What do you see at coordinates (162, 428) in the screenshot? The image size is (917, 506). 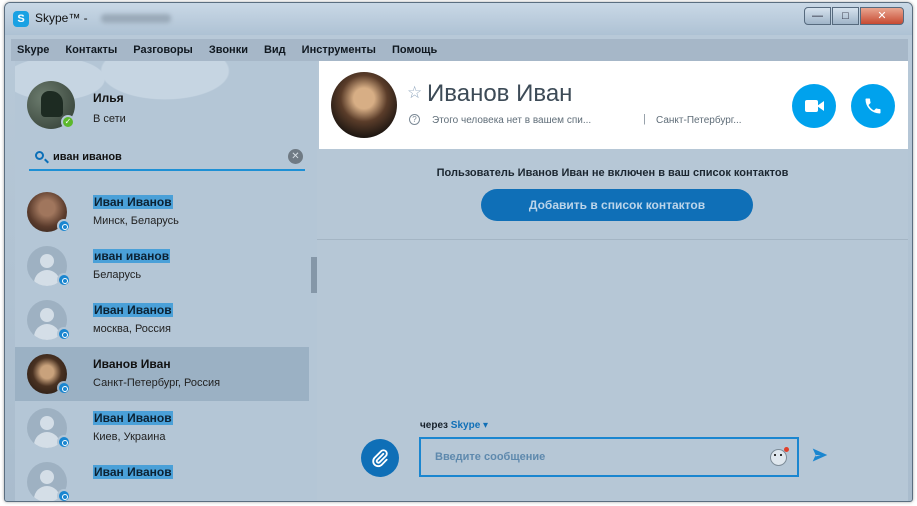 I see `contact-item: Иван Иванов Киев, Украина` at bounding box center [162, 428].